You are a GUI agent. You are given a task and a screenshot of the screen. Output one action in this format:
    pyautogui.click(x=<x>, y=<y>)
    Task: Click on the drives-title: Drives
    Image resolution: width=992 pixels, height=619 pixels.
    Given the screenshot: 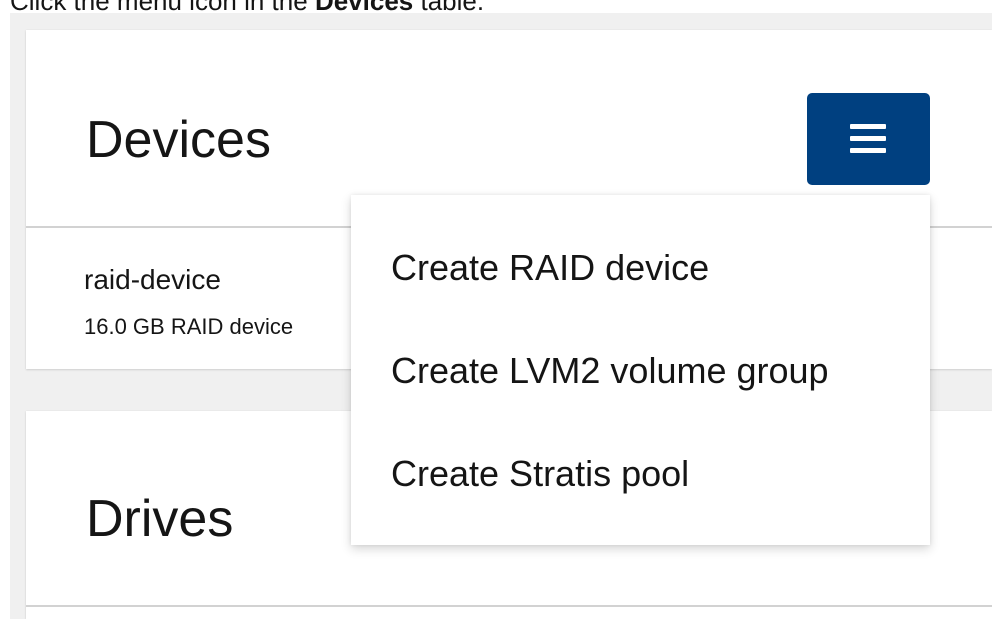 What is the action you would take?
    pyautogui.click(x=160, y=519)
    